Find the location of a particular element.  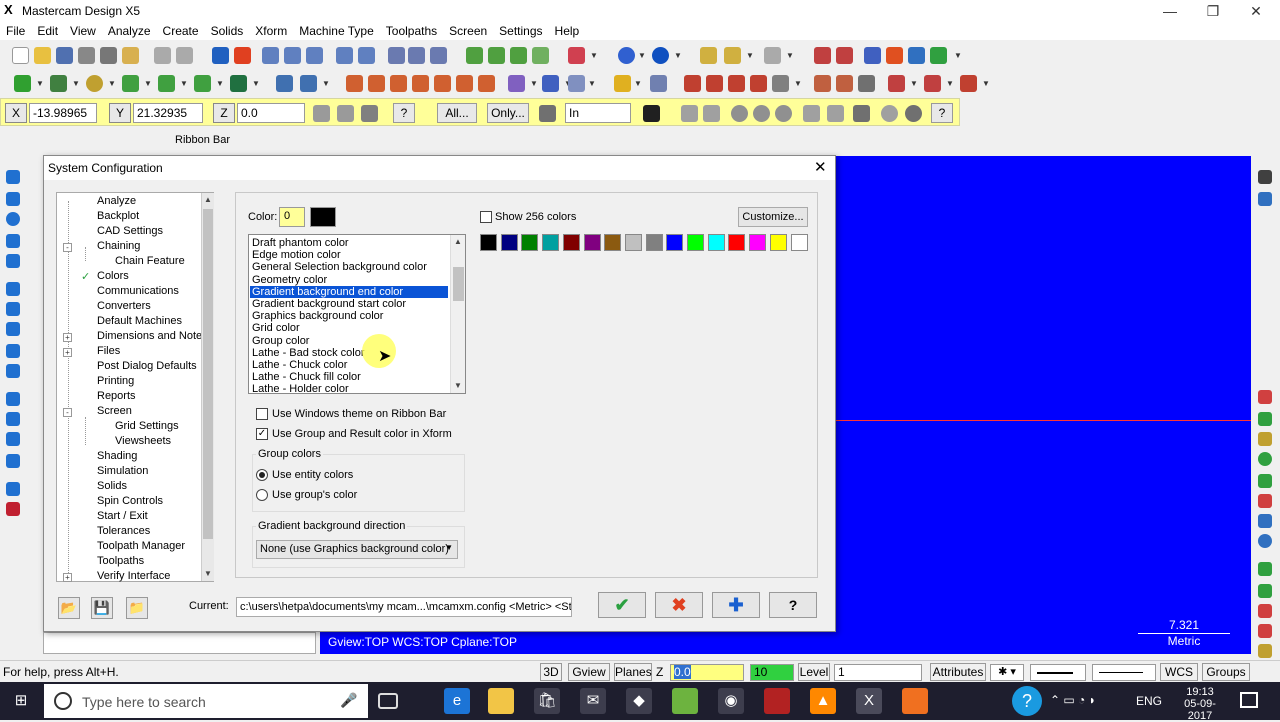

menu-view: View is located at coordinates (83, 30).